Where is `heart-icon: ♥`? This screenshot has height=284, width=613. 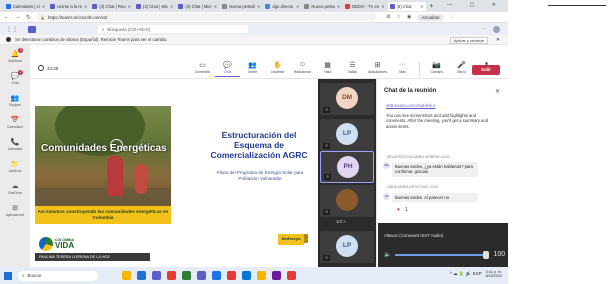 heart-icon: ♥ is located at coordinates (398, 210).